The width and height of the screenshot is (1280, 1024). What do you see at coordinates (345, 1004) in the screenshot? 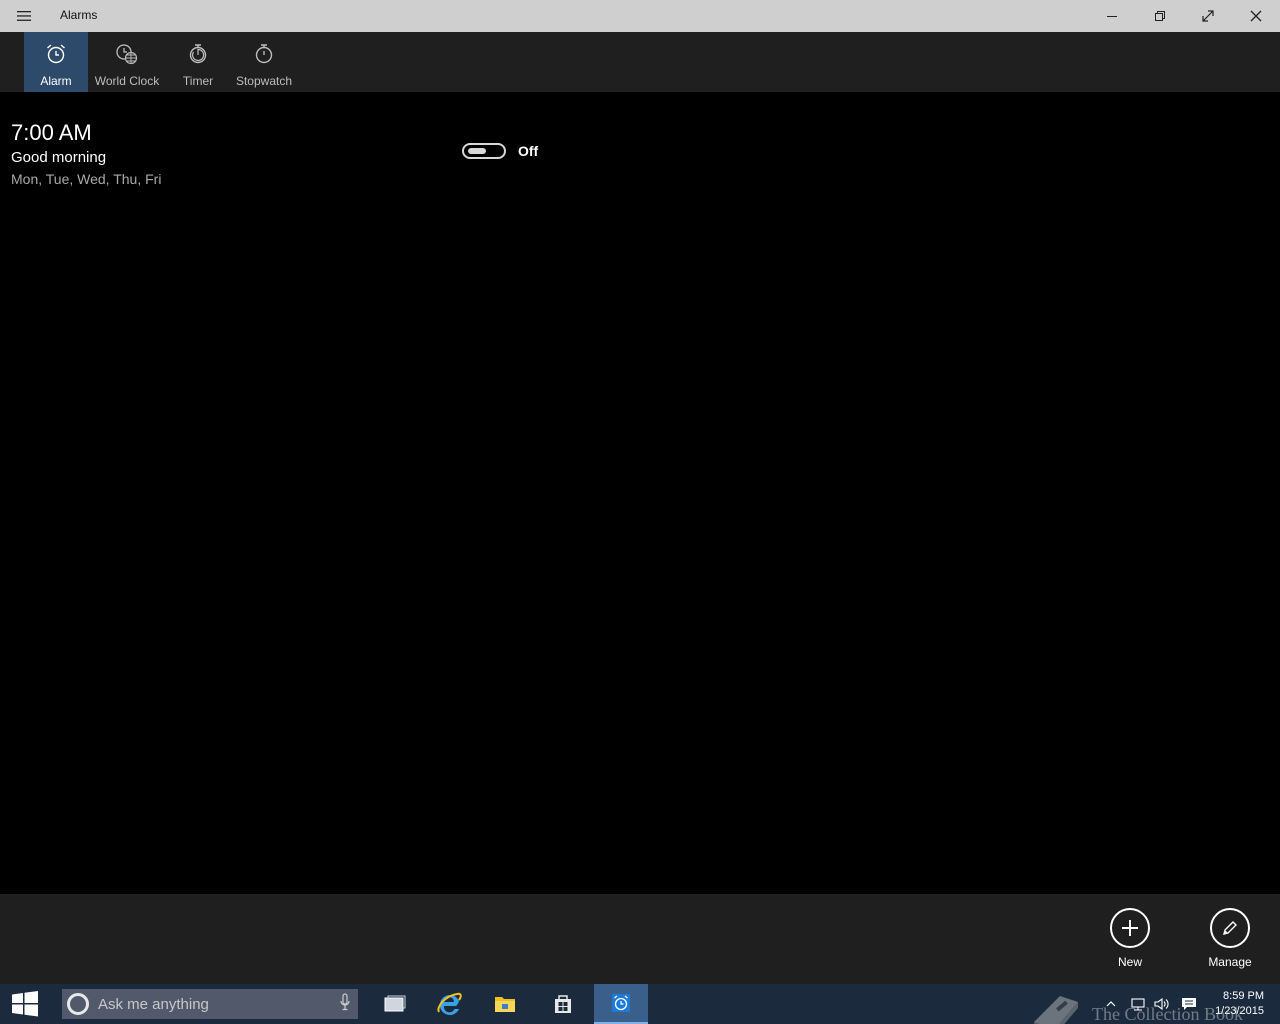
I see `microphone-icon` at bounding box center [345, 1004].